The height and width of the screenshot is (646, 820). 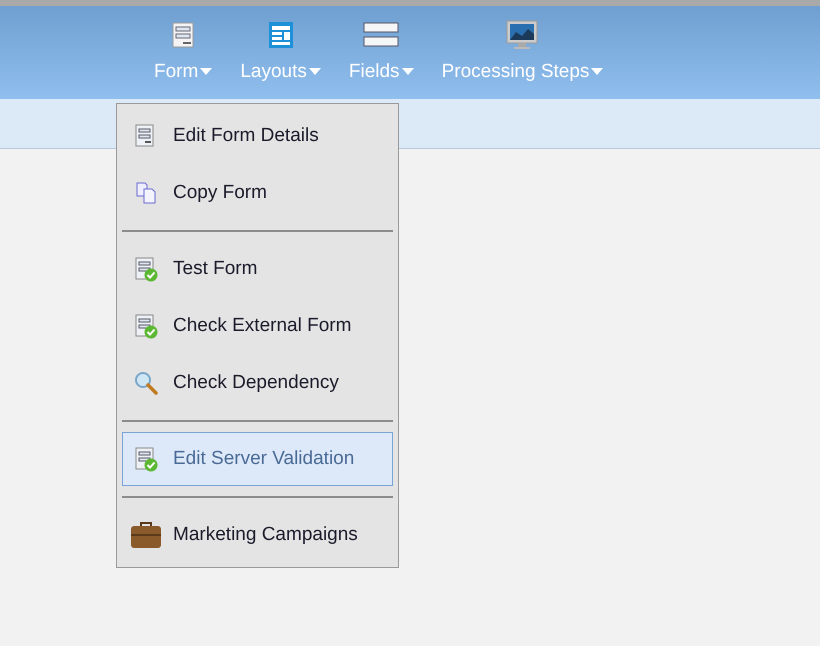 I want to click on menu-item: Edit Form Details, so click(x=257, y=136).